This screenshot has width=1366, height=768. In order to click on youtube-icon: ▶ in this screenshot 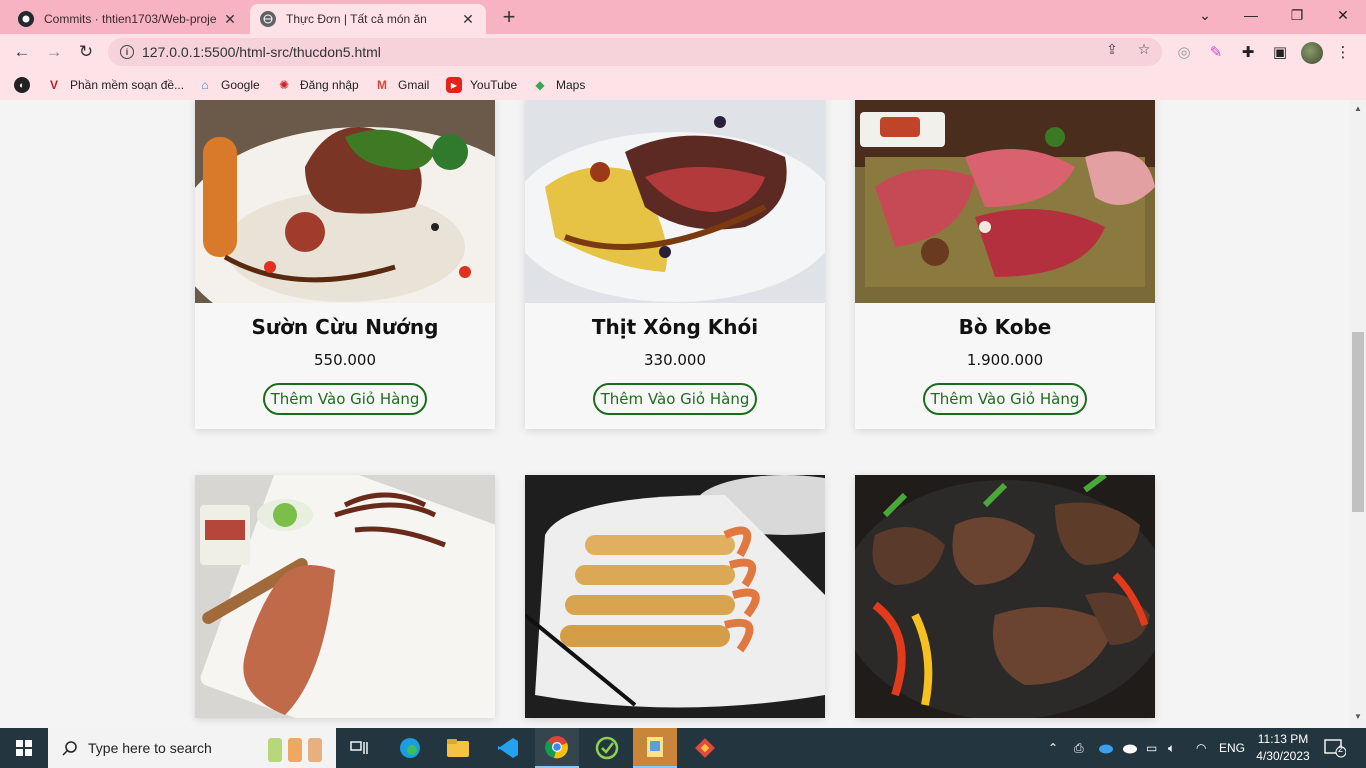, I will do `click(454, 85)`.